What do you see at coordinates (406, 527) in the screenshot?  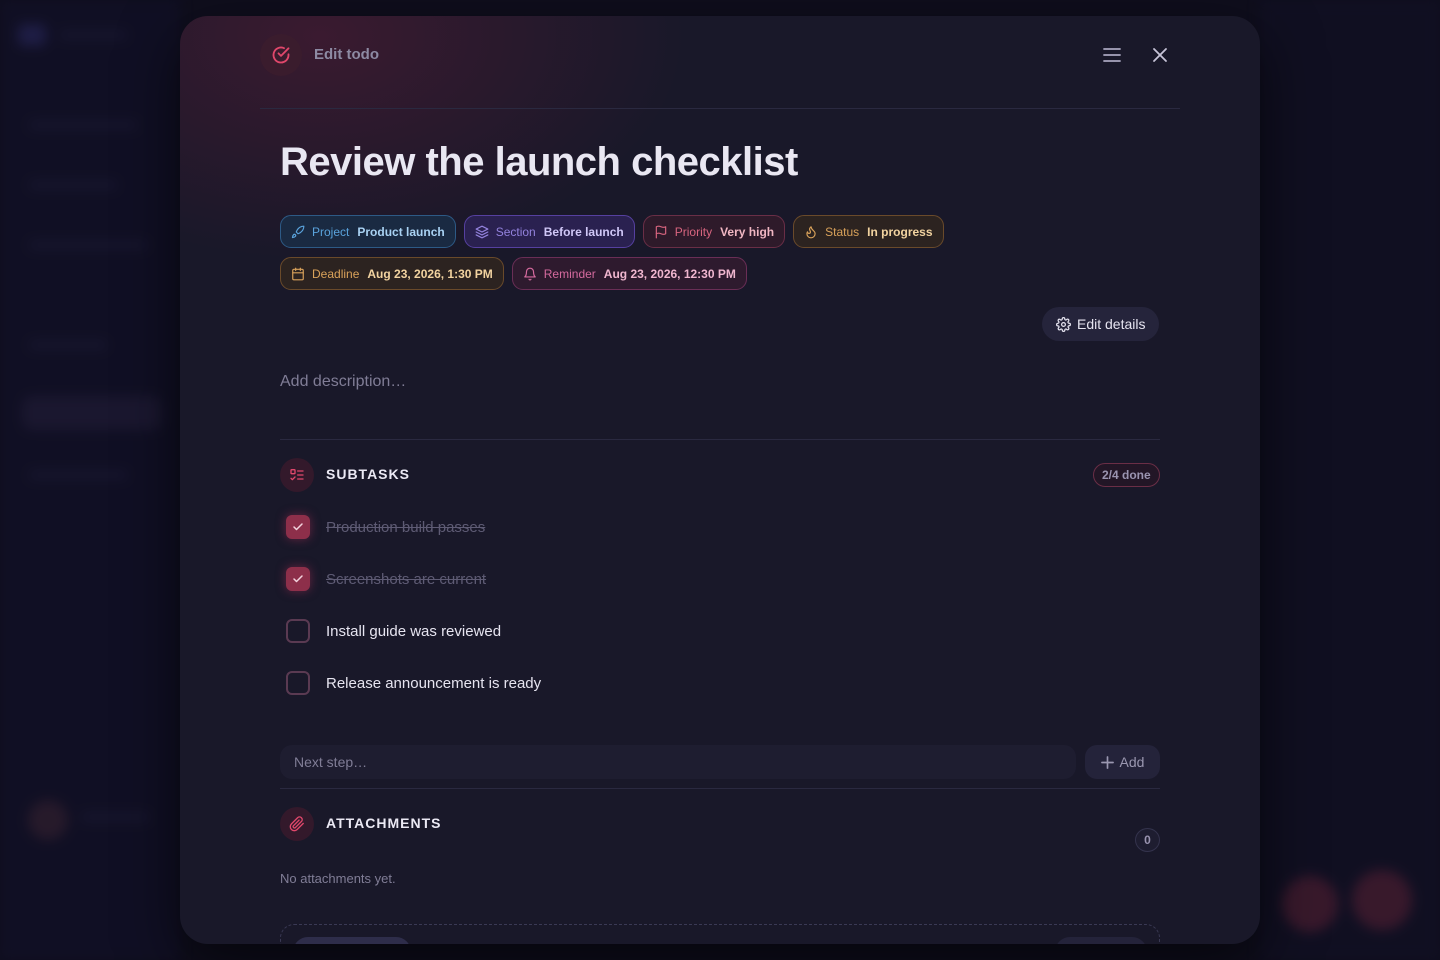 I see `subtask-text: Production build passes` at bounding box center [406, 527].